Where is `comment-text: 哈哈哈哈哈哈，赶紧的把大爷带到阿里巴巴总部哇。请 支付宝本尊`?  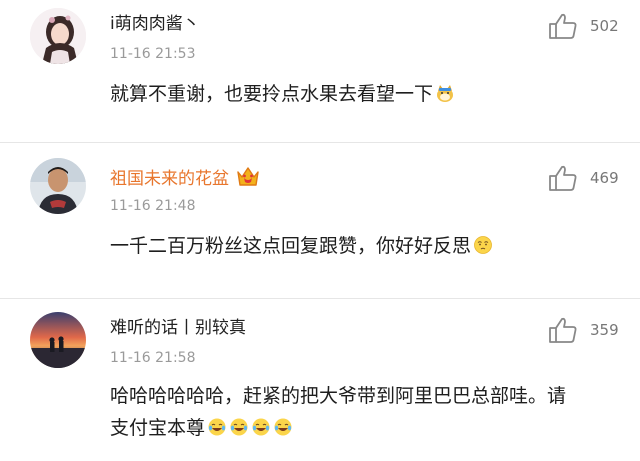
comment-text: 哈哈哈哈哈哈，赶紧的把大爷带到阿里巴巴总部哇。请 支付宝本尊 is located at coordinates (365, 412).